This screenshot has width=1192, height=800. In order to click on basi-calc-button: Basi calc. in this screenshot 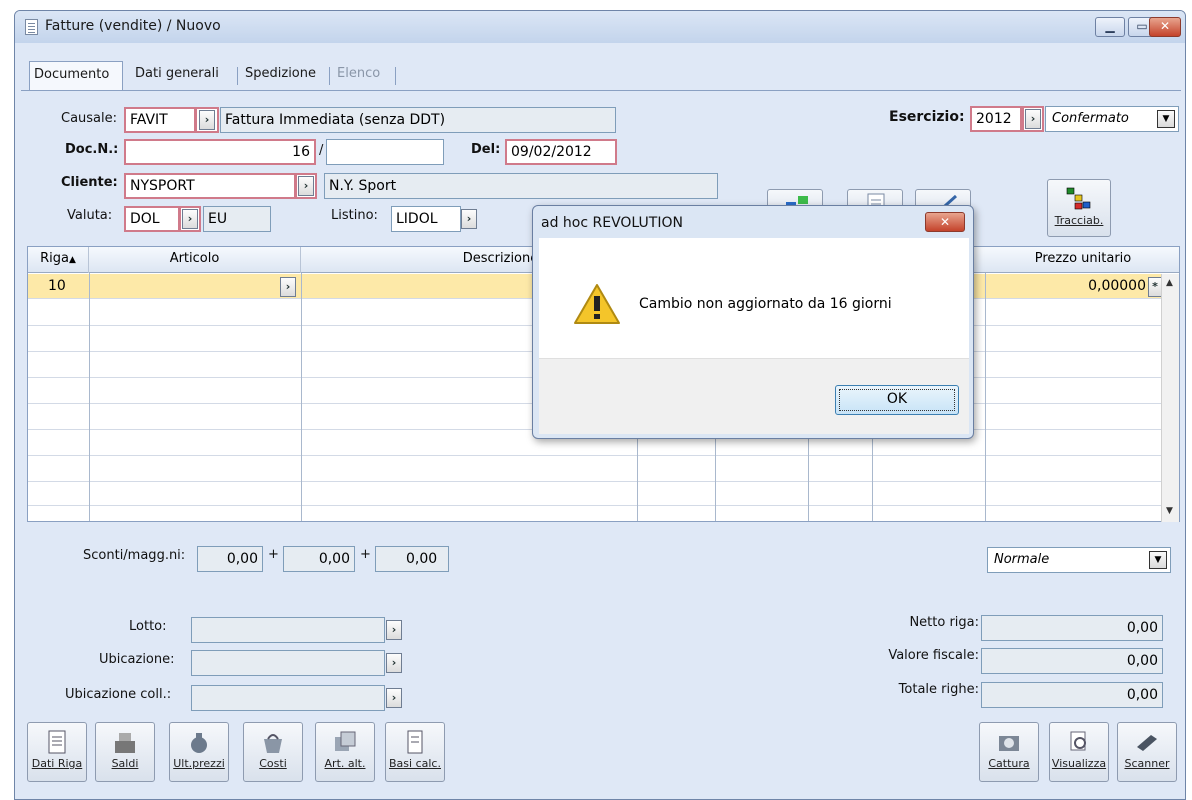, I will do `click(415, 752)`.